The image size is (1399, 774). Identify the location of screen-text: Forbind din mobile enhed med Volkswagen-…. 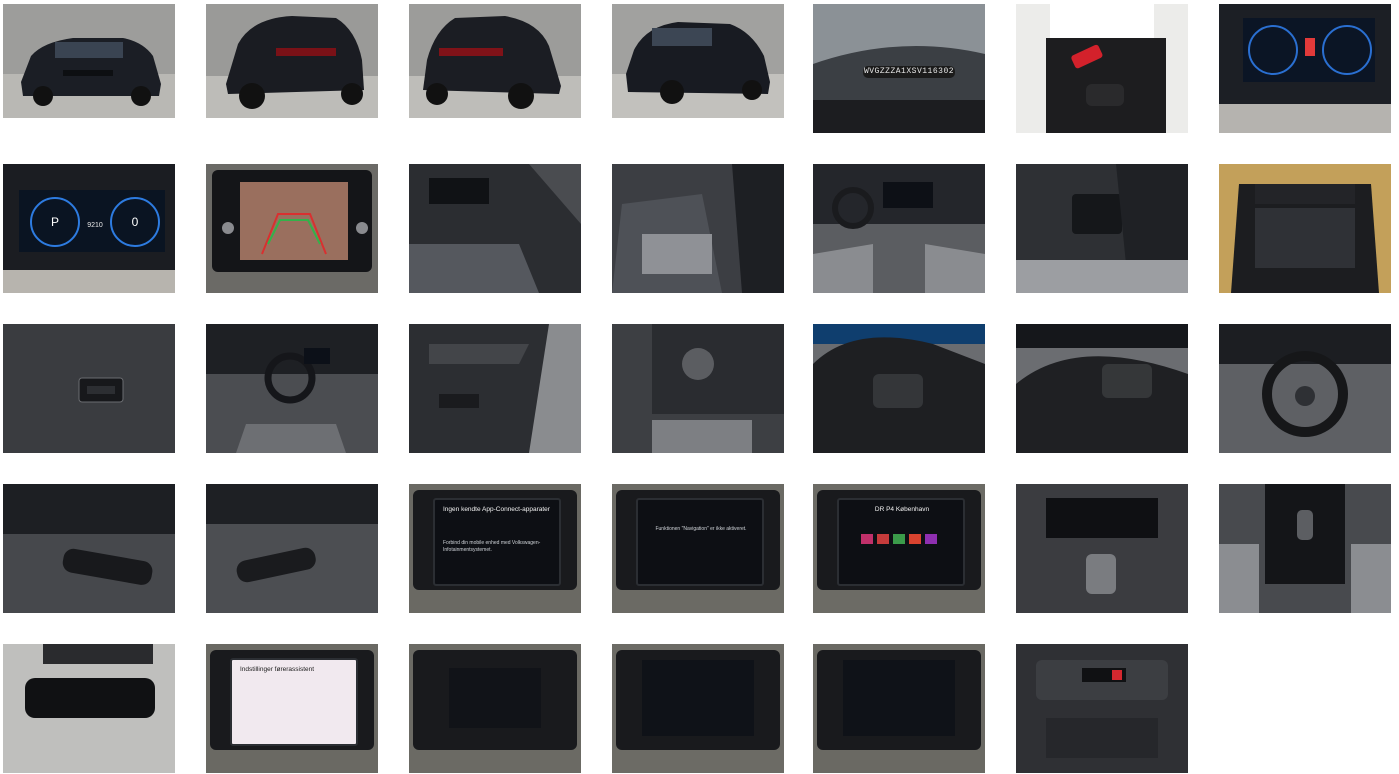
(492, 546).